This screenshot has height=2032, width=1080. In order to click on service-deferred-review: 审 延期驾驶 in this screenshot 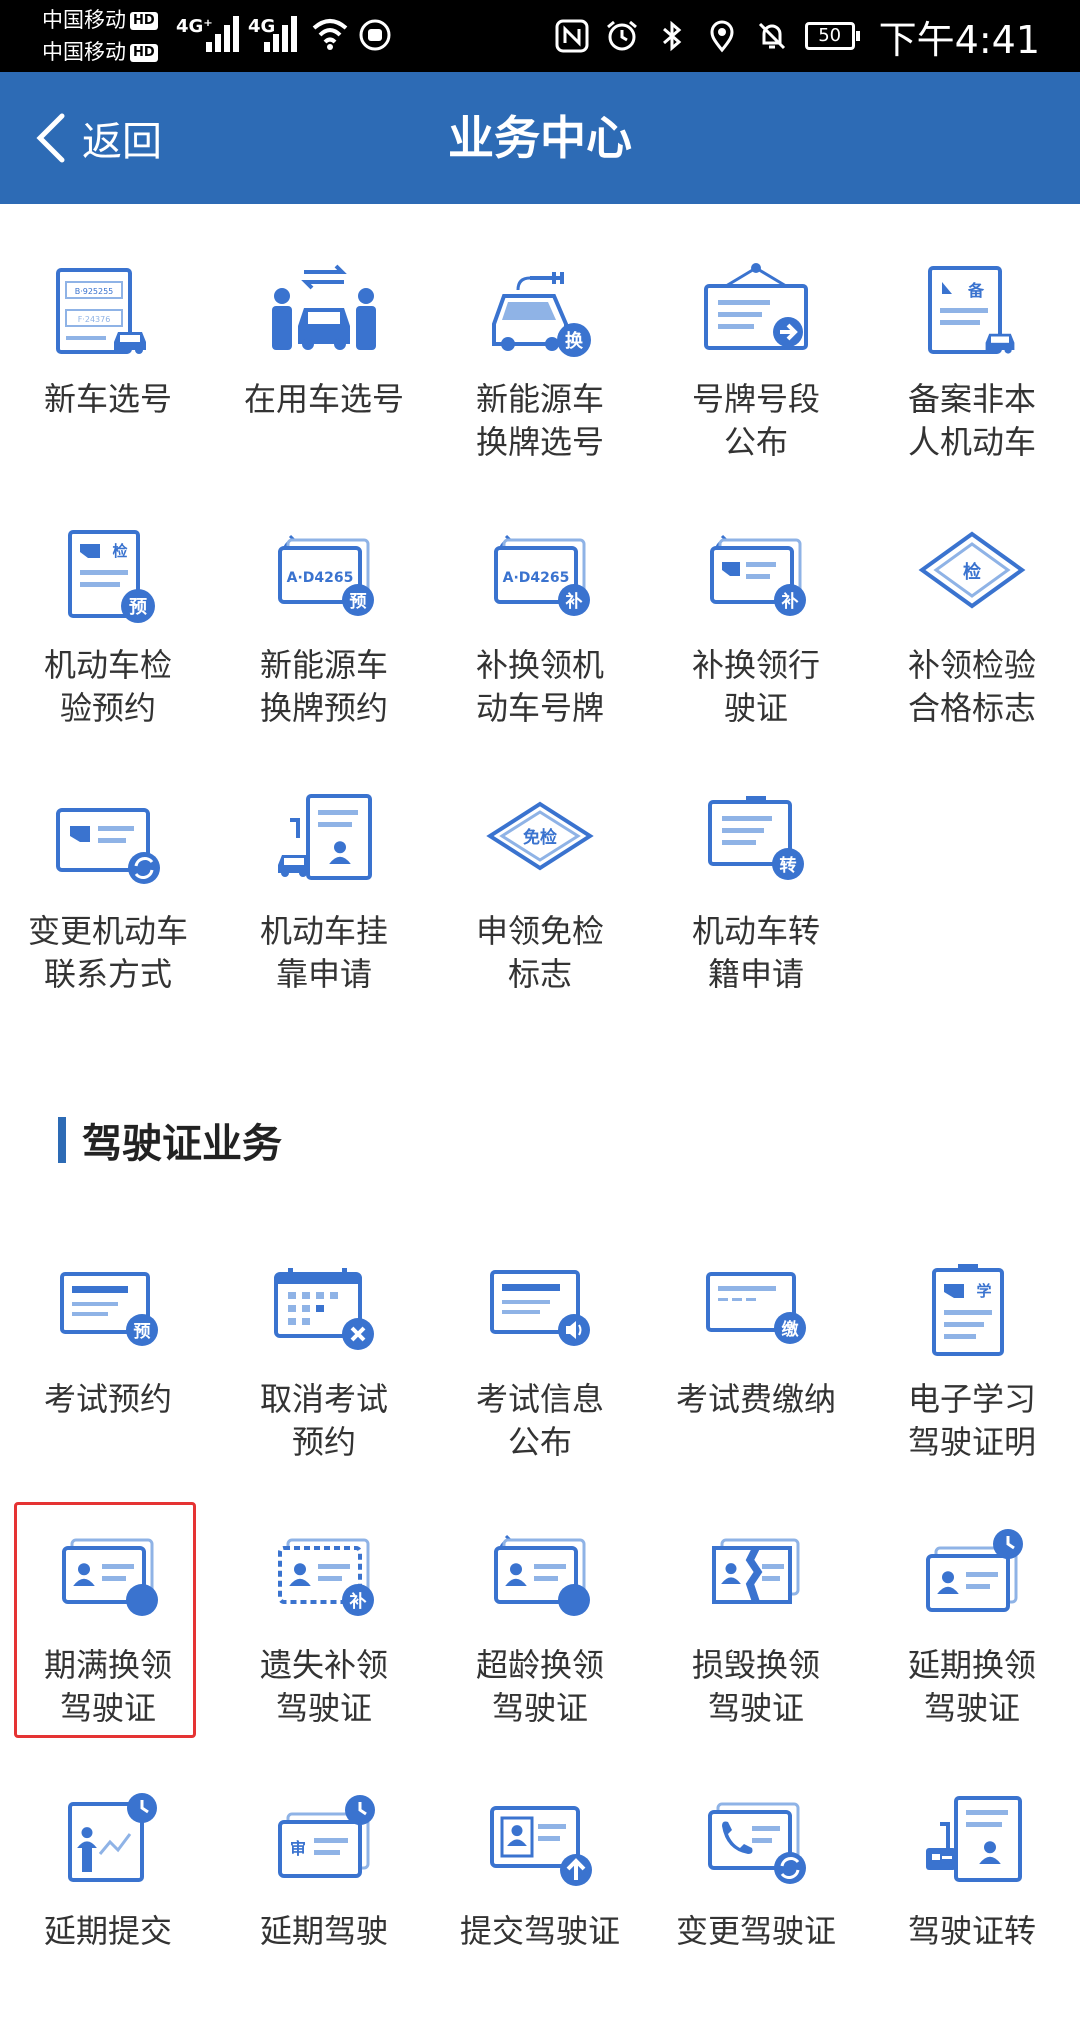, I will do `click(324, 1912)`.